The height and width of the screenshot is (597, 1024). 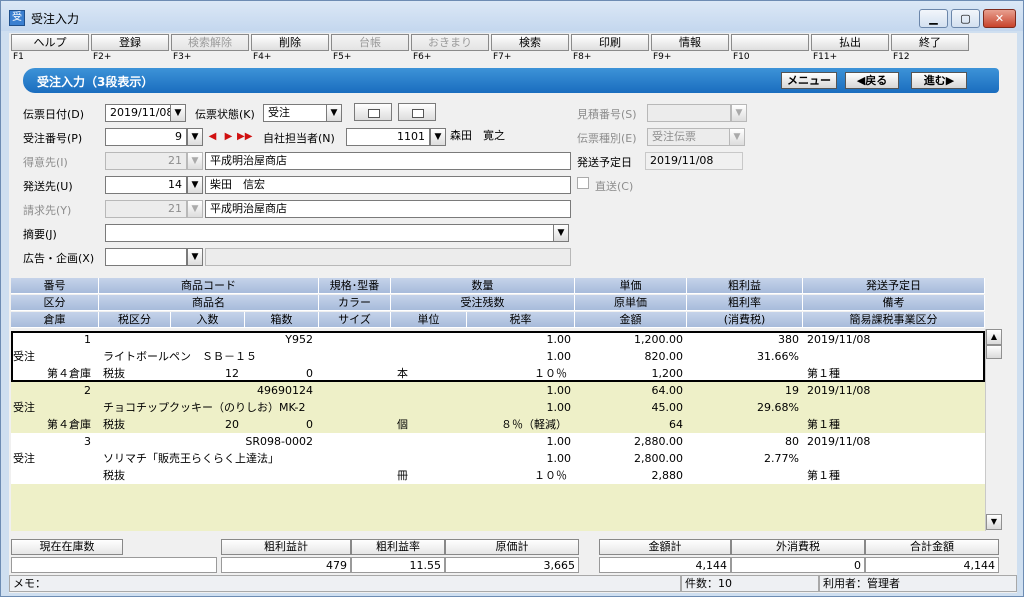 What do you see at coordinates (138, 113) in the screenshot?
I see `slip-date-field: 2019/11/08` at bounding box center [138, 113].